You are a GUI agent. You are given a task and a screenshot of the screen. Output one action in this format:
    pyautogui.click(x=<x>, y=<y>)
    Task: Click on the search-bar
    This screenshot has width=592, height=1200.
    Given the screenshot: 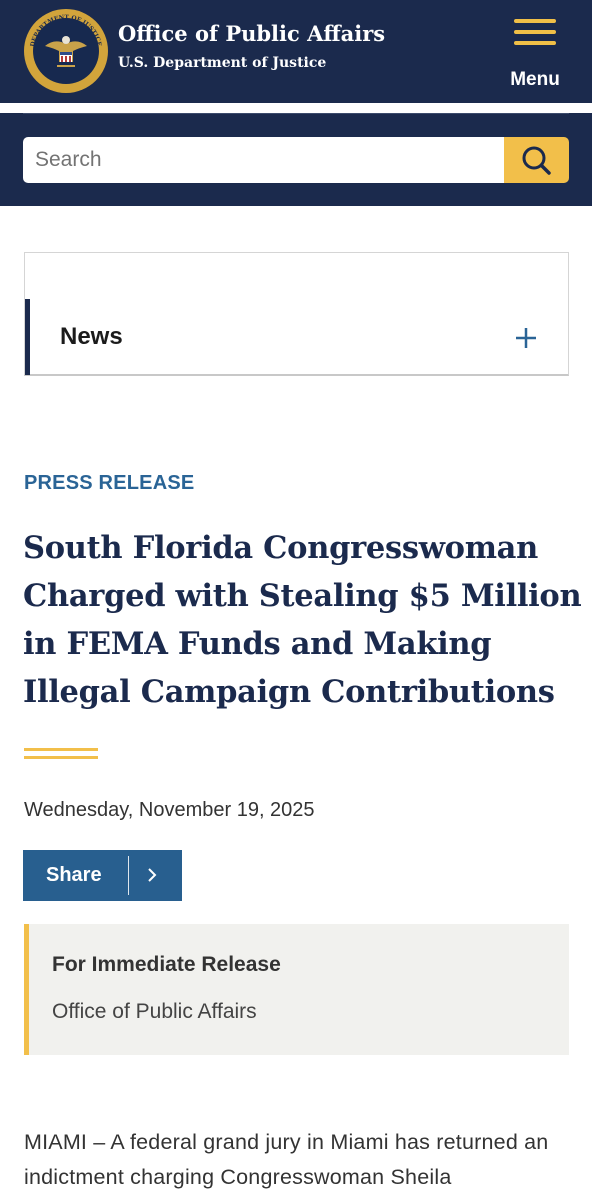 What is the action you would take?
    pyautogui.click(x=296, y=159)
    